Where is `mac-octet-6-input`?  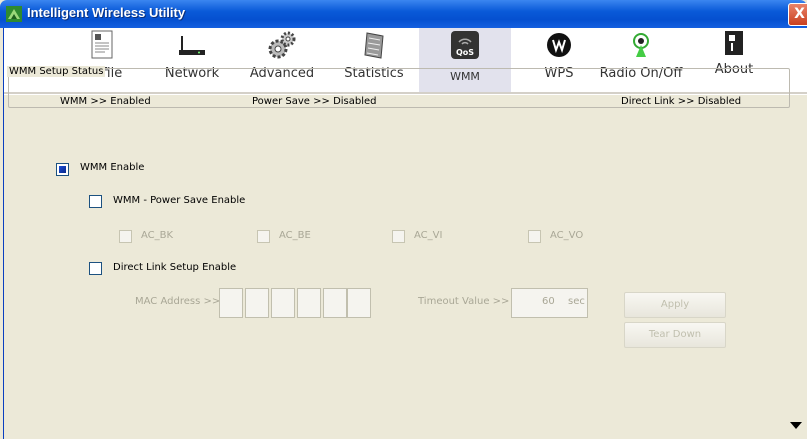 mac-octet-6-input is located at coordinates (359, 303).